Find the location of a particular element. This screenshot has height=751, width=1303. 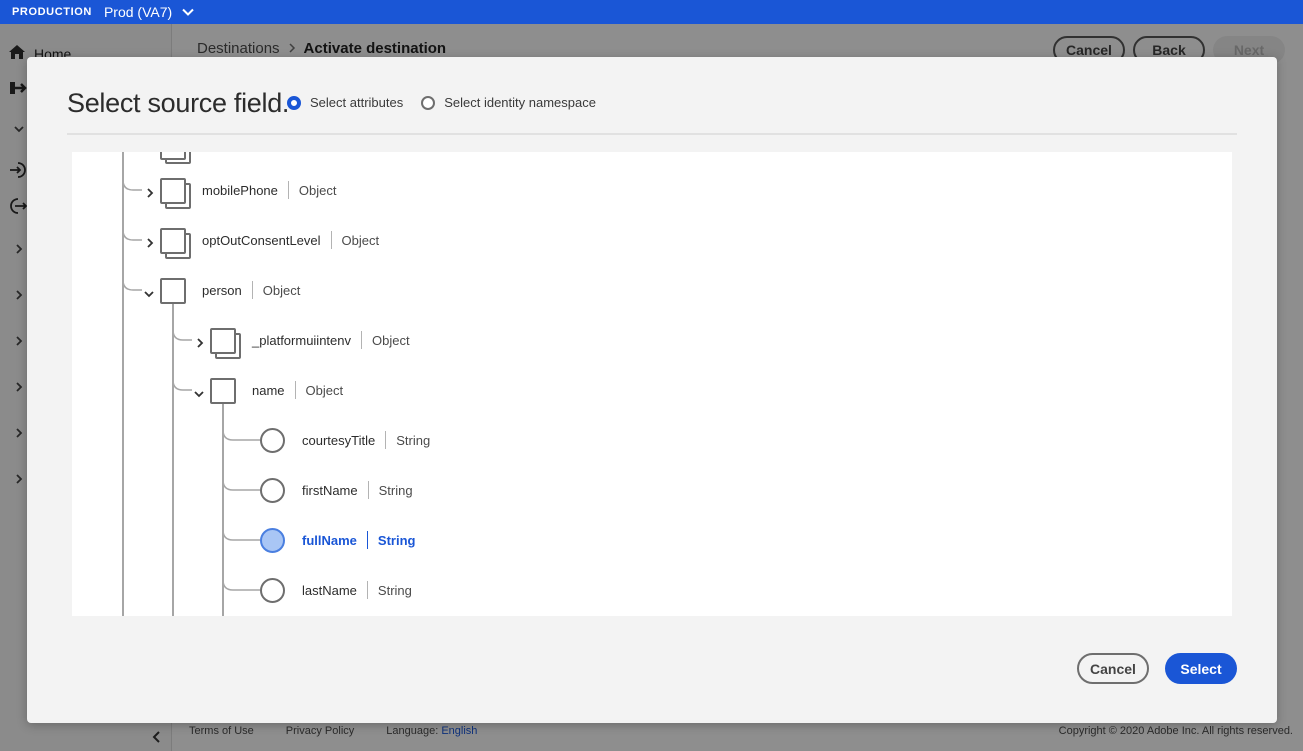

tree-node-mobilephone: mobilePhone Object is located at coordinates (269, 190).